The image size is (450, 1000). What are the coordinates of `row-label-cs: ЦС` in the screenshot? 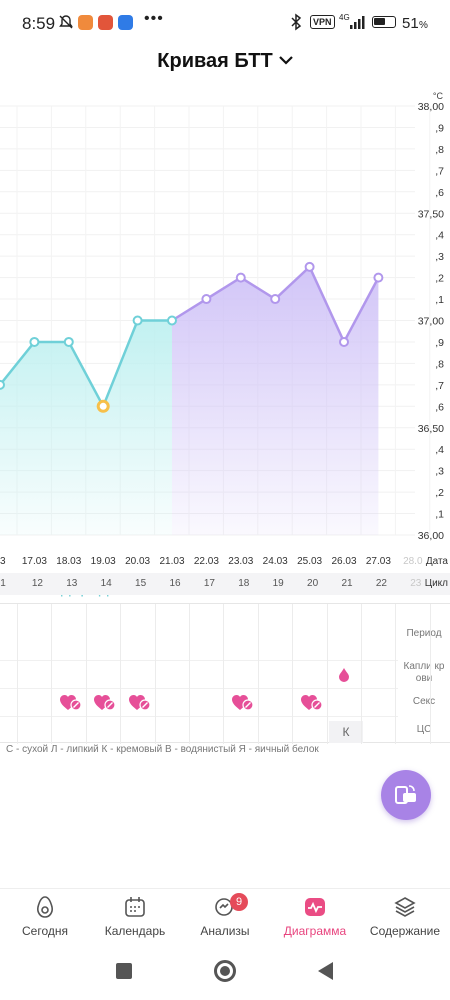 It's located at (424, 729).